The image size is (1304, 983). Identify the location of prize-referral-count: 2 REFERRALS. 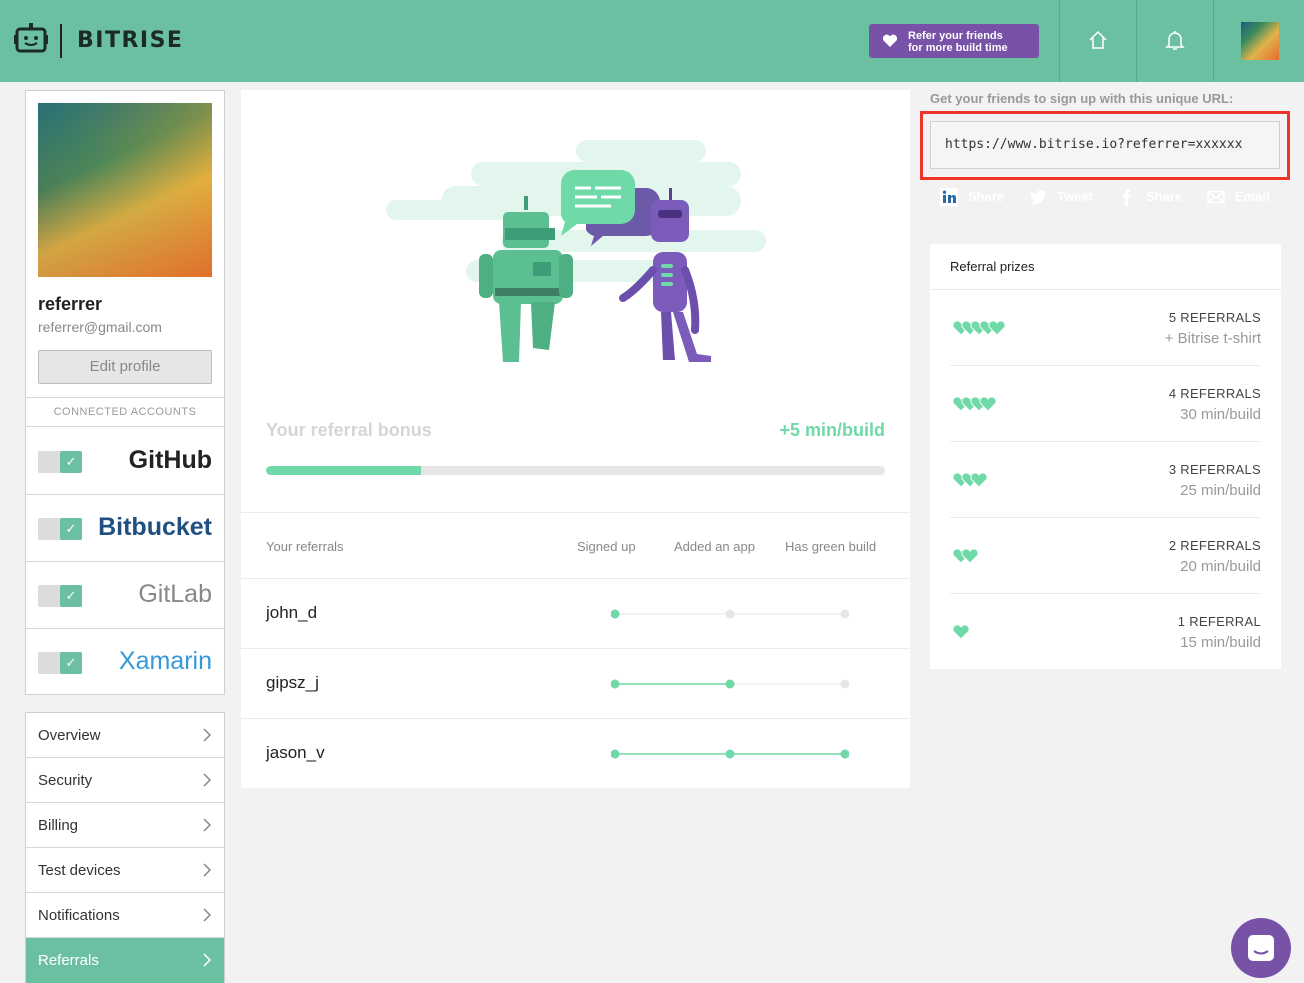
(1214, 545).